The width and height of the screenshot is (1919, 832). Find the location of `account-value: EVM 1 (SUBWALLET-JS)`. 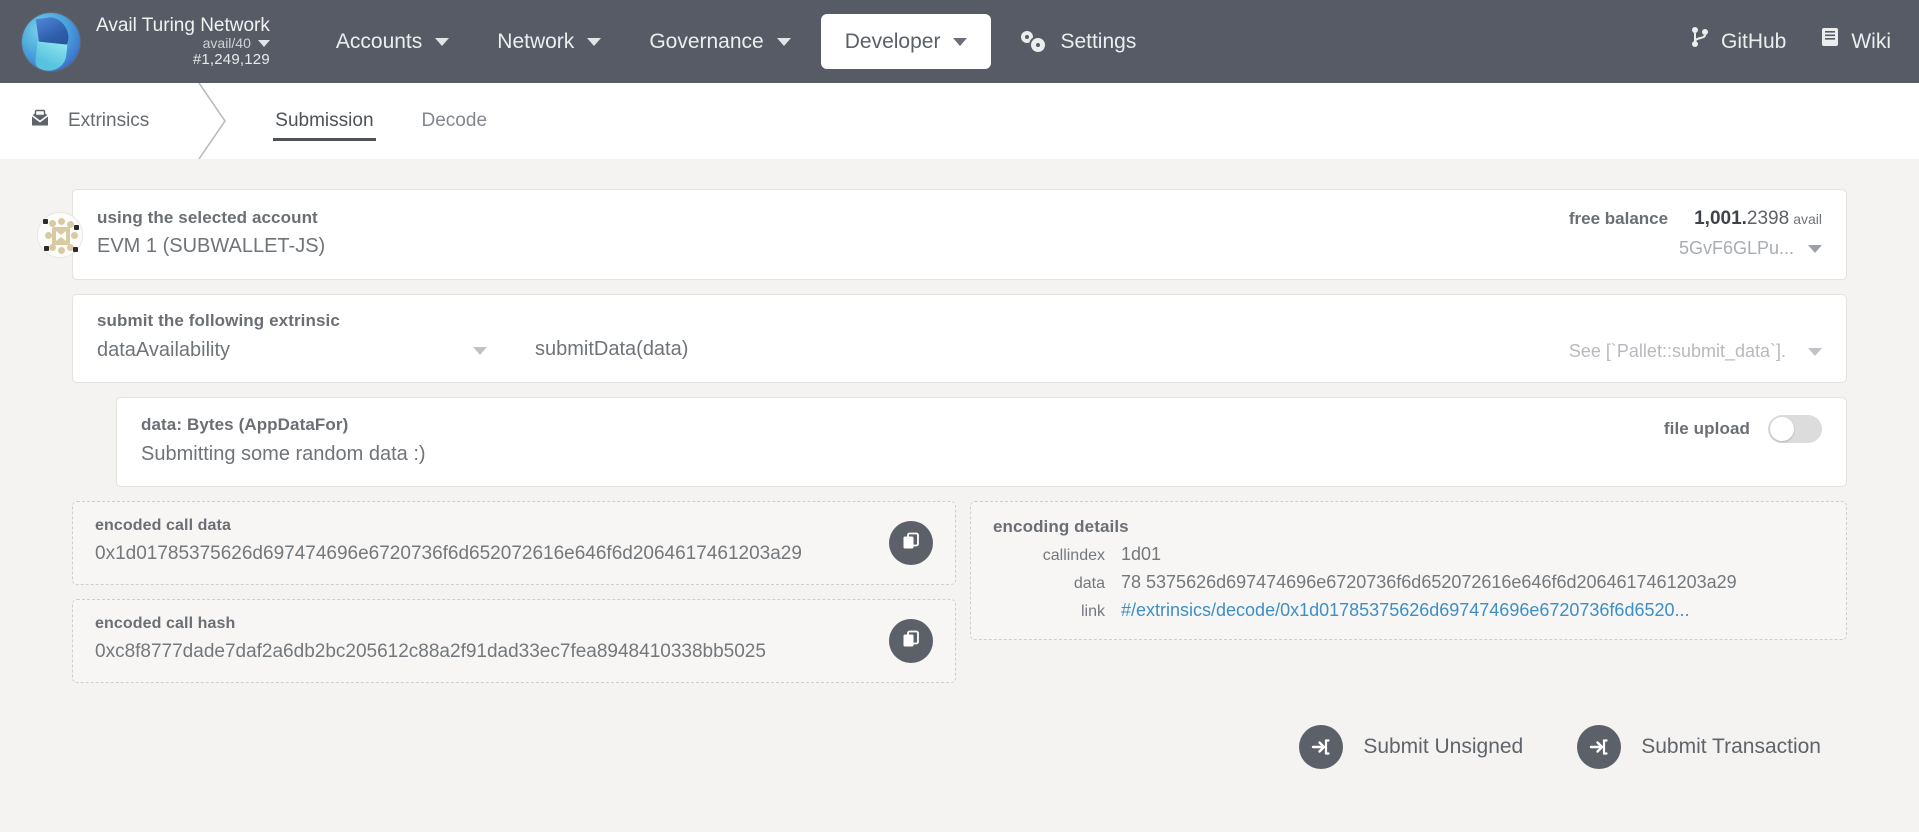

account-value: EVM 1 (SUBWALLET-JS) is located at coordinates (211, 246).